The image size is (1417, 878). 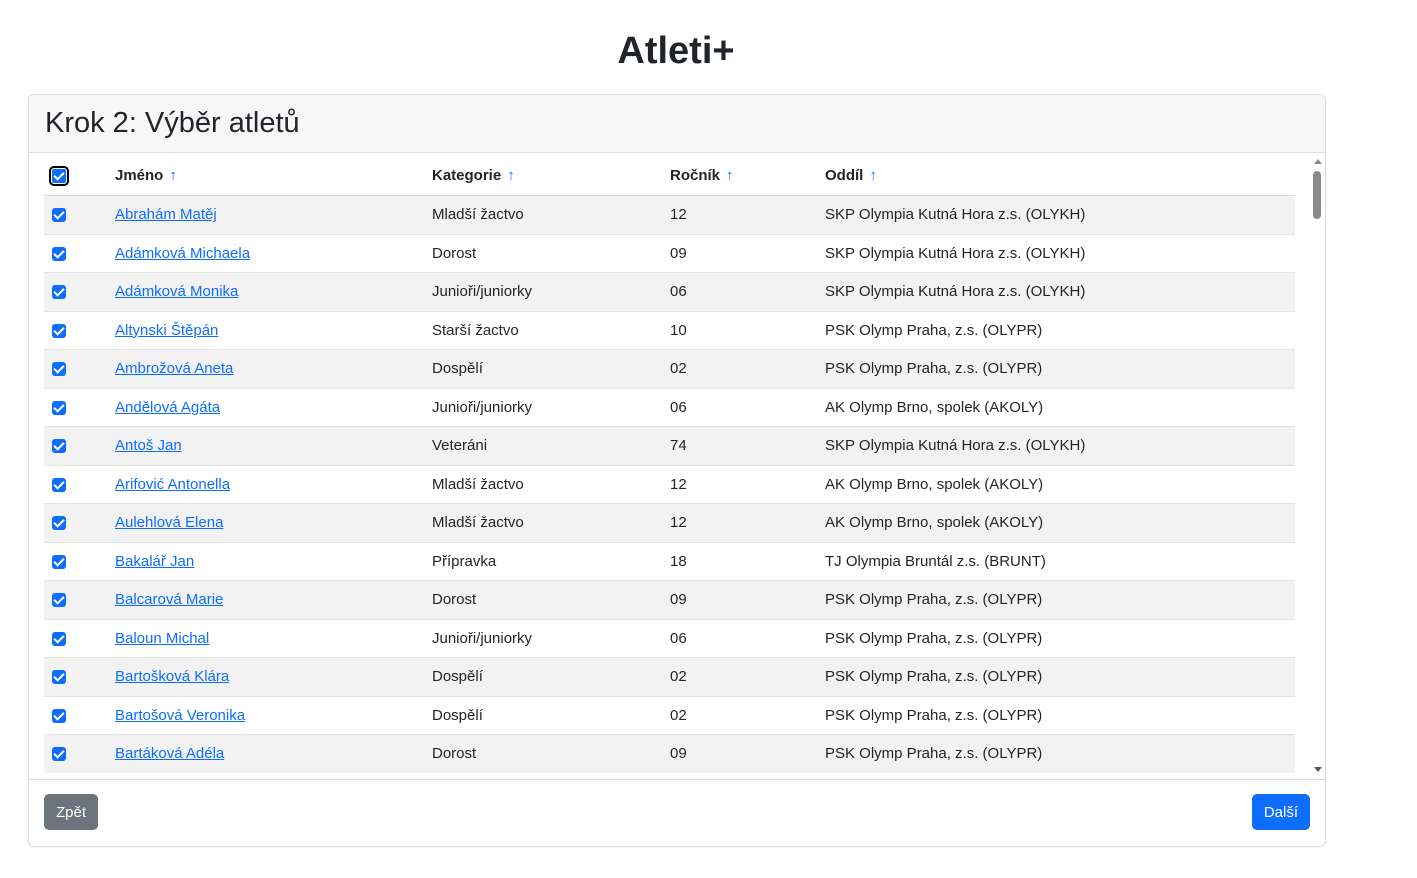 What do you see at coordinates (172, 484) in the screenshot?
I see `athlete-name-link: Arifović Antonella` at bounding box center [172, 484].